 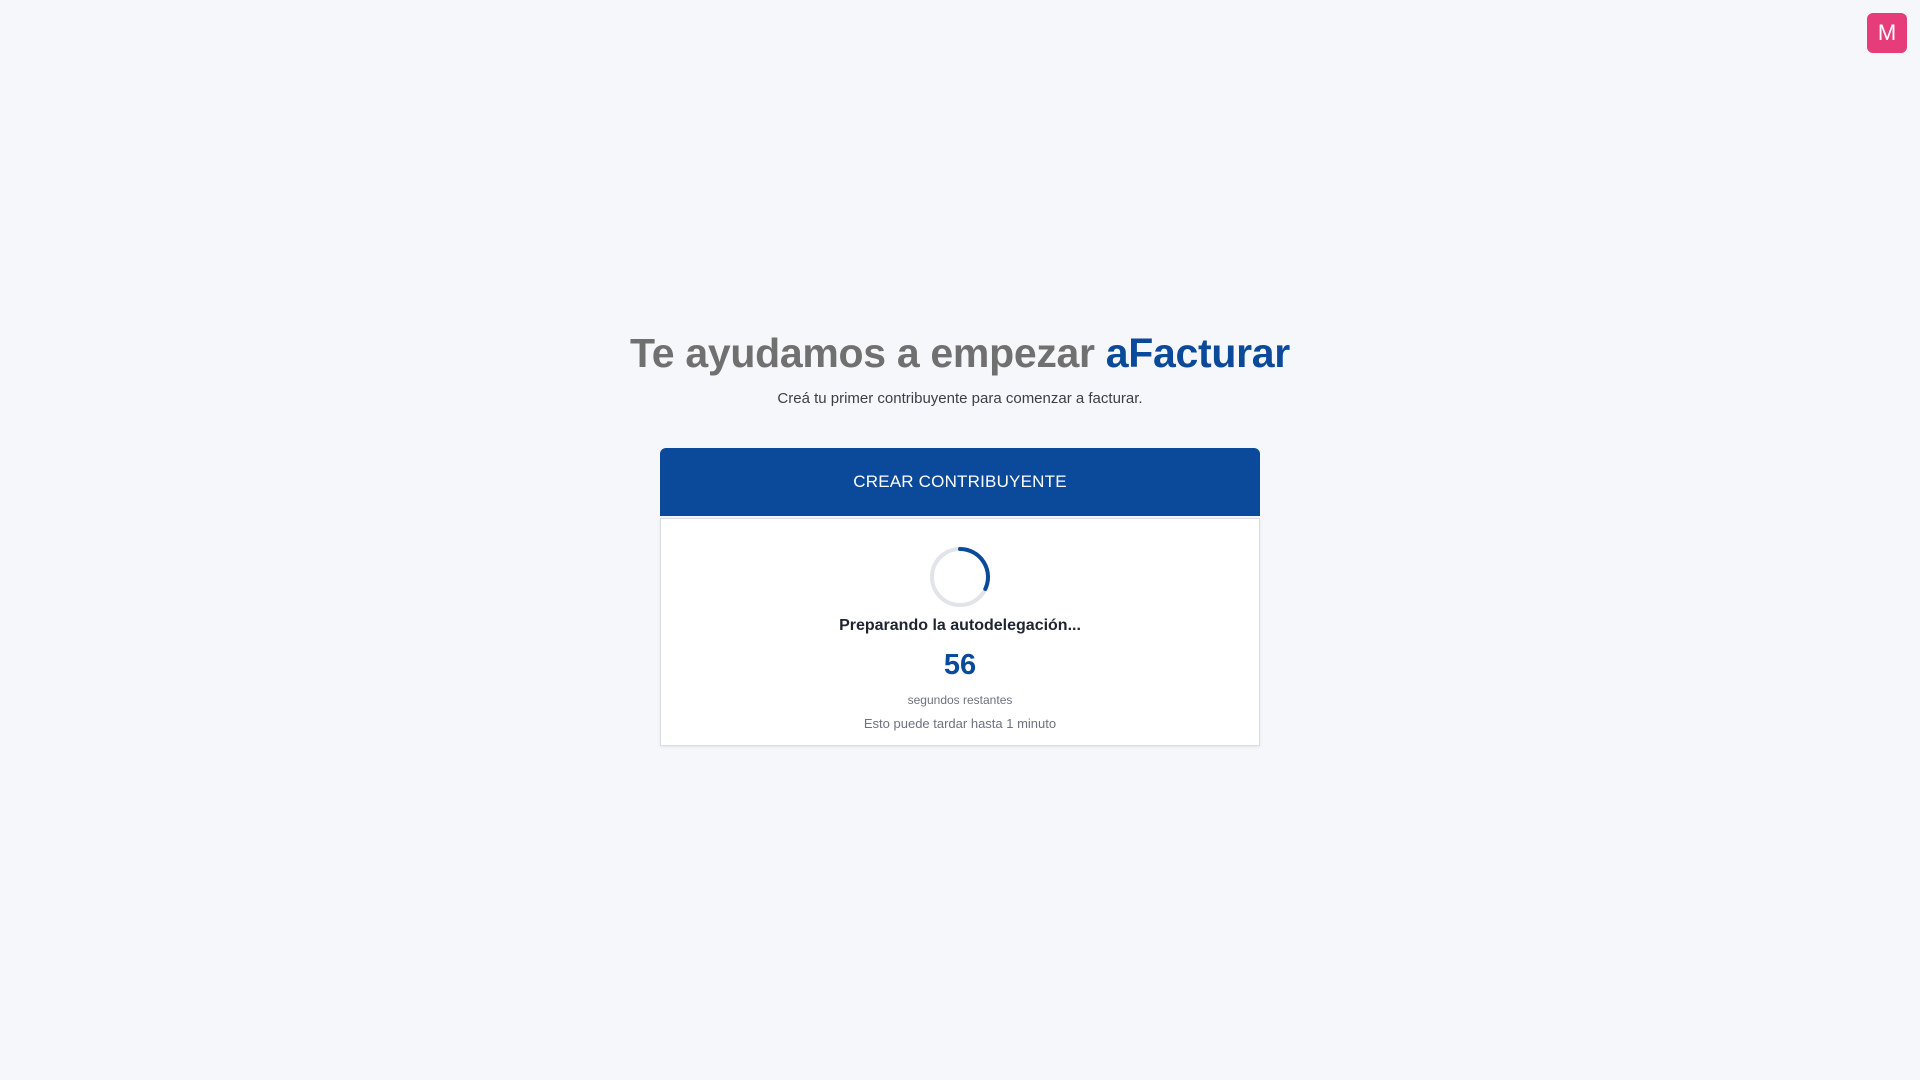 I want to click on page-title: Te ayudamos a empezar aFacturar, so click(x=960, y=353).